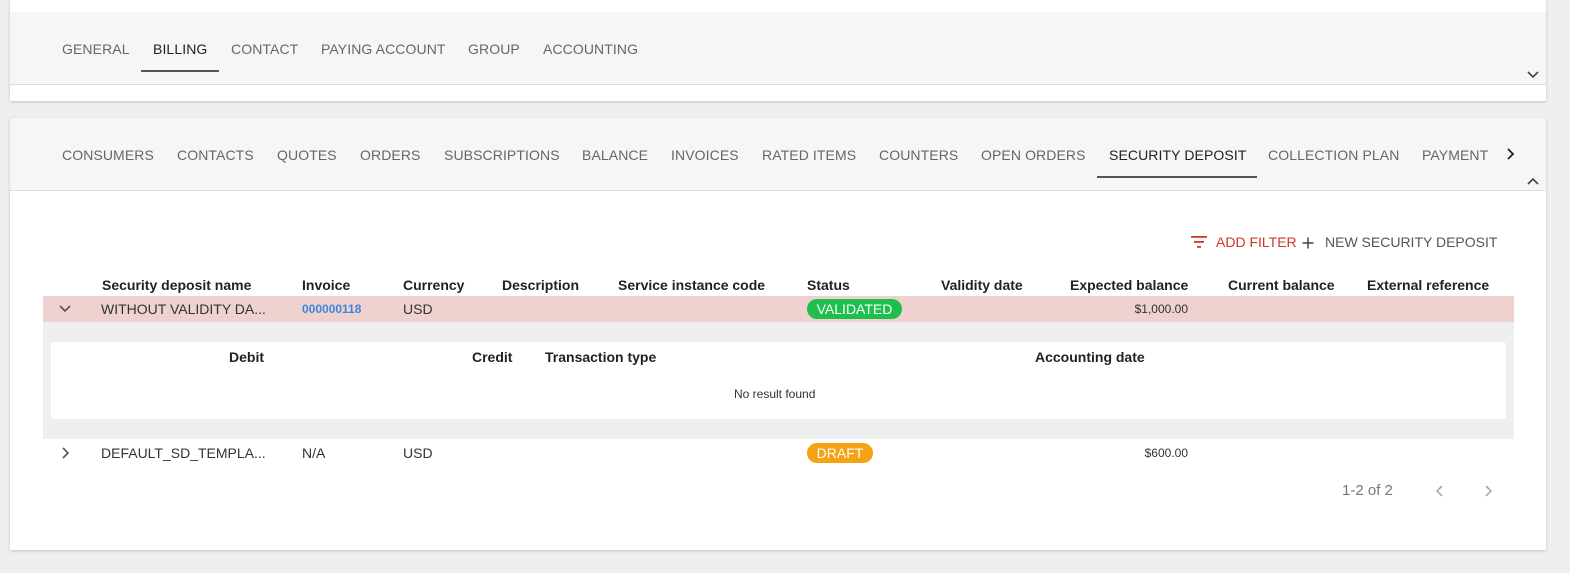 The width and height of the screenshot is (1570, 573). Describe the element at coordinates (1533, 75) in the screenshot. I see `chevron-down-icon` at that location.